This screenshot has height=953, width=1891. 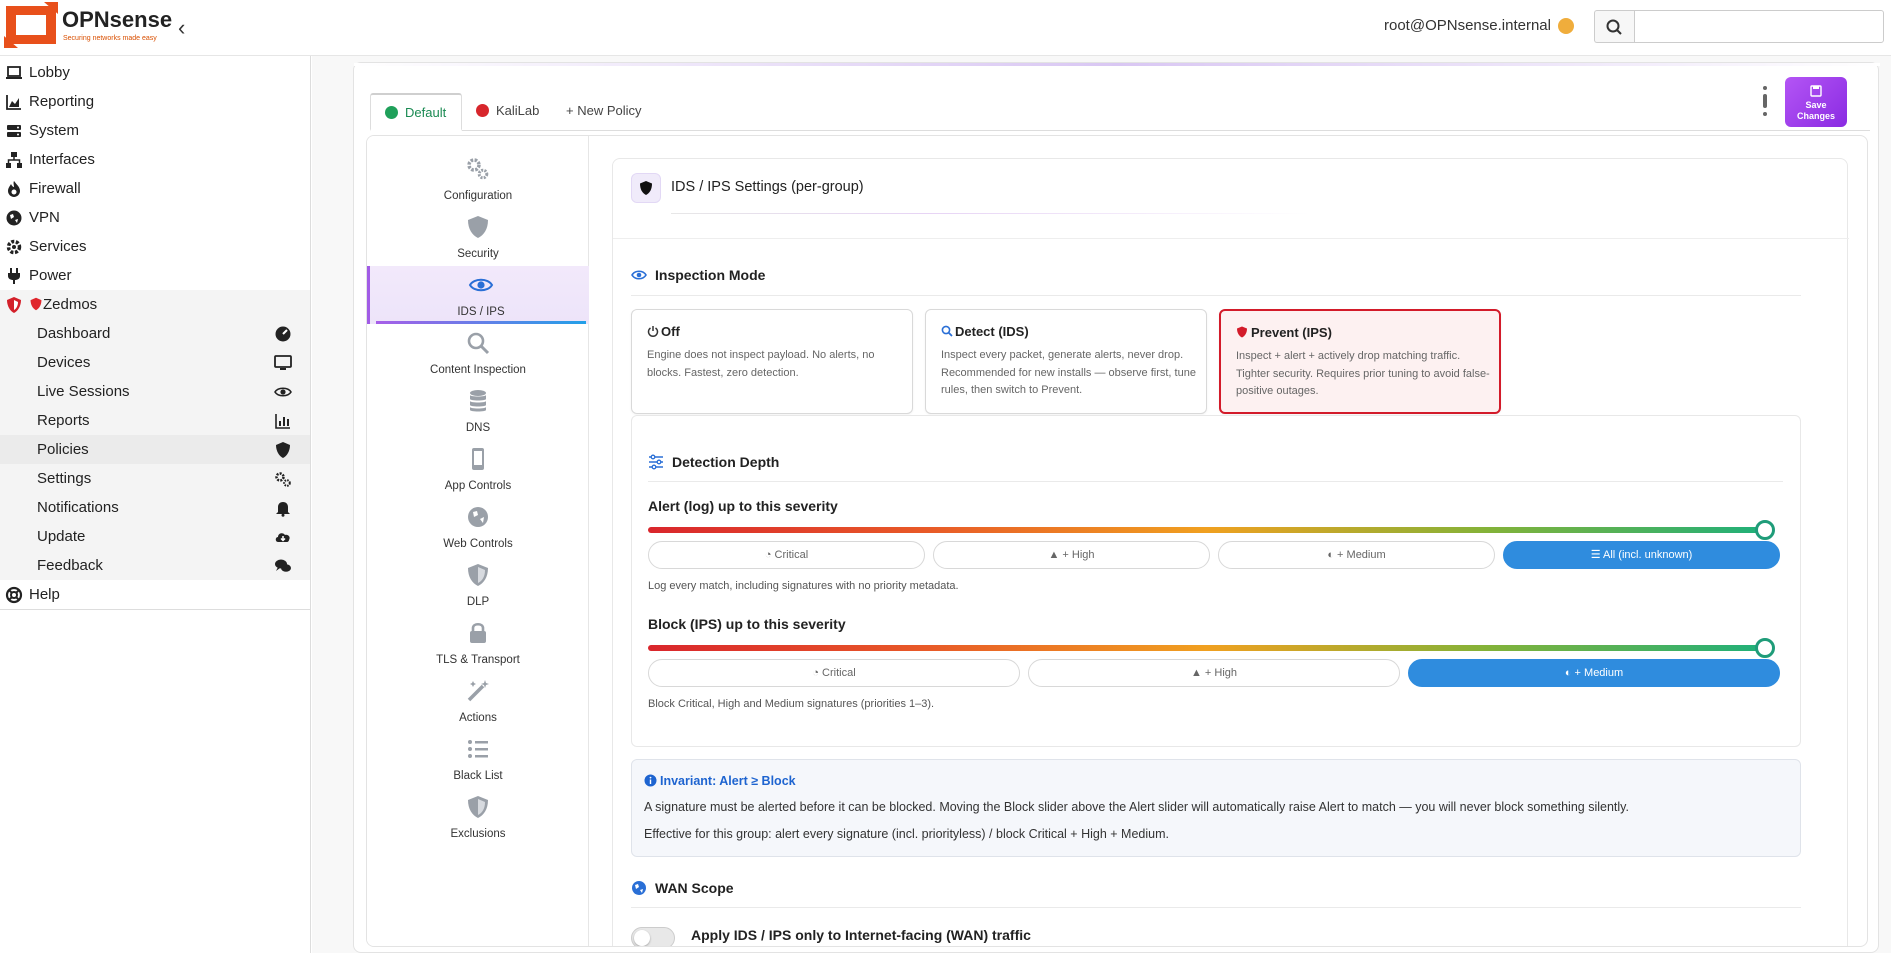 I want to click on sidebar-subitem-notifications: Notifications, so click(x=155, y=507).